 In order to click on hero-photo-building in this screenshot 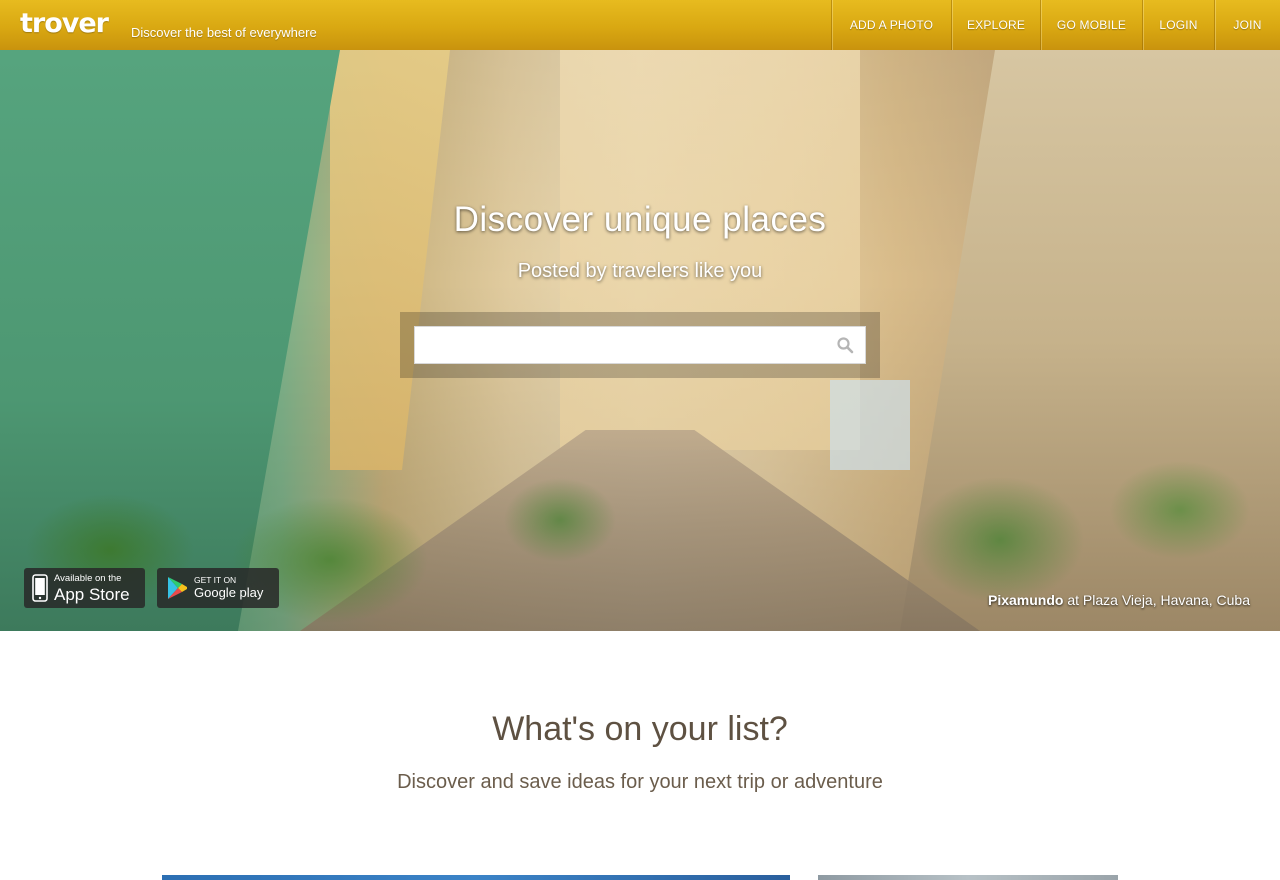, I will do `click(710, 250)`.